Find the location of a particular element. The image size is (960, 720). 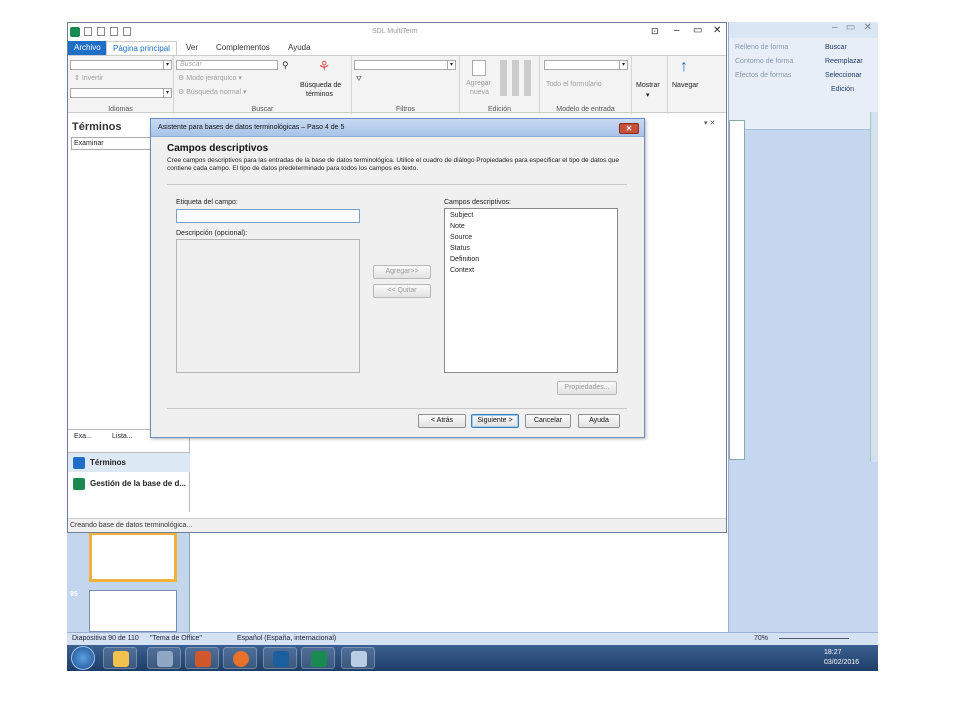

source-language-select: ▾ is located at coordinates (121, 65).